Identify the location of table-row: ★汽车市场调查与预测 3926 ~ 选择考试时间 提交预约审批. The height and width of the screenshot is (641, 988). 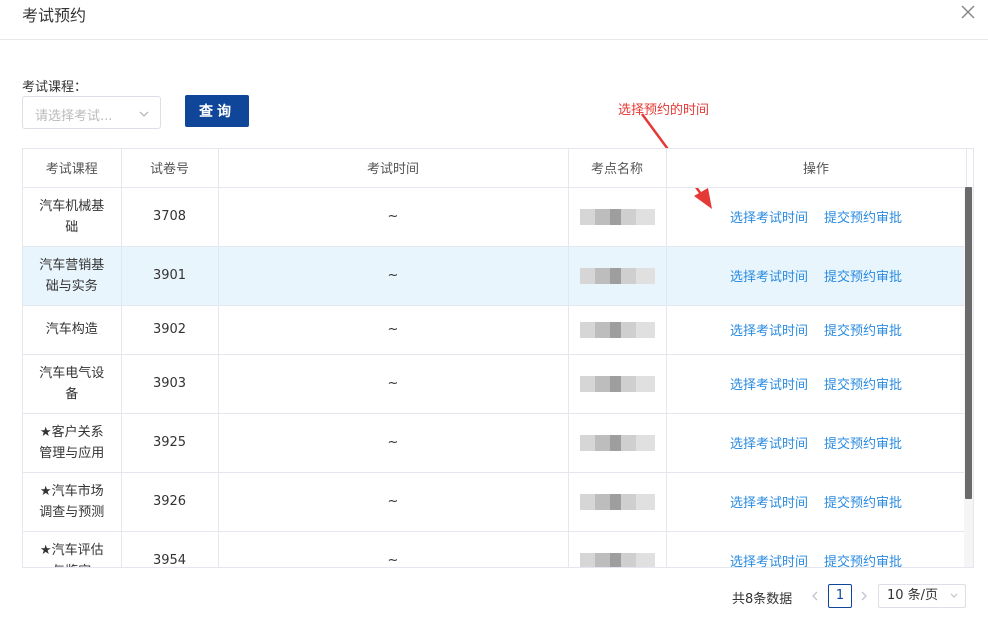
(495, 502).